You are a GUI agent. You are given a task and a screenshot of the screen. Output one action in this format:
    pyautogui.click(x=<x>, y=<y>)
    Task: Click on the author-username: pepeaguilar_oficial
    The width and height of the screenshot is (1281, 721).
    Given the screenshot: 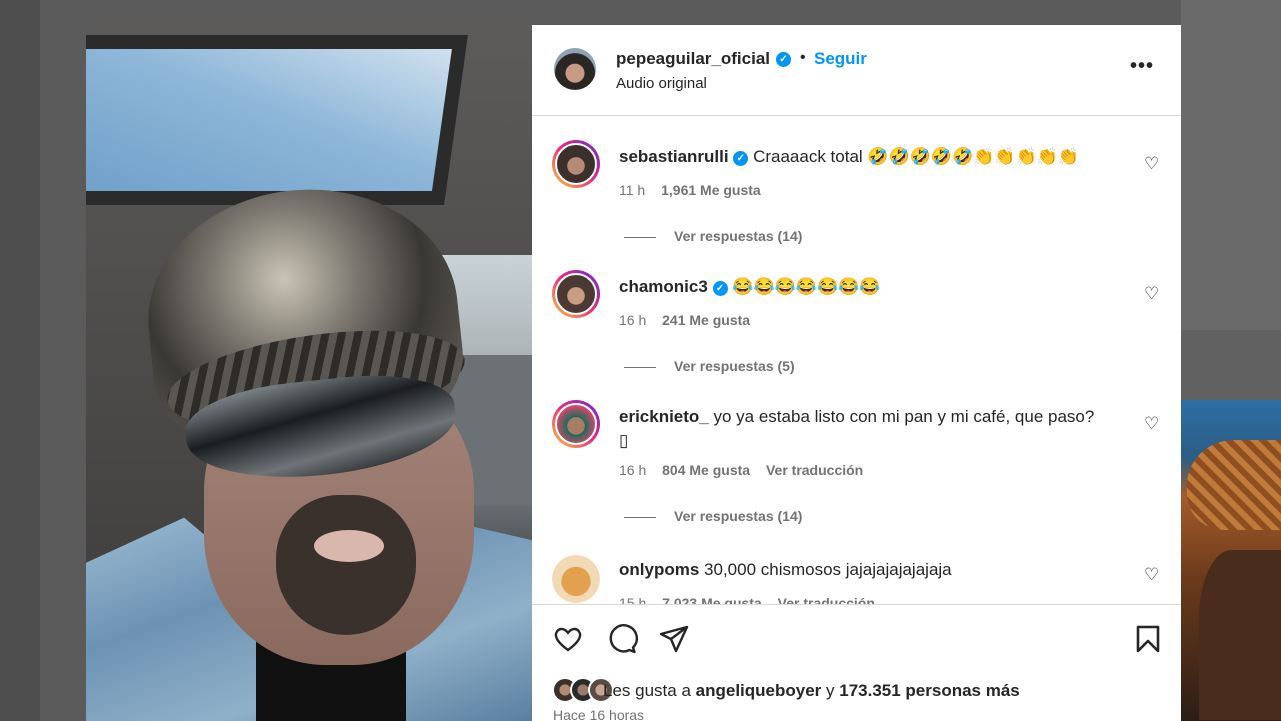 What is the action you would take?
    pyautogui.click(x=693, y=59)
    